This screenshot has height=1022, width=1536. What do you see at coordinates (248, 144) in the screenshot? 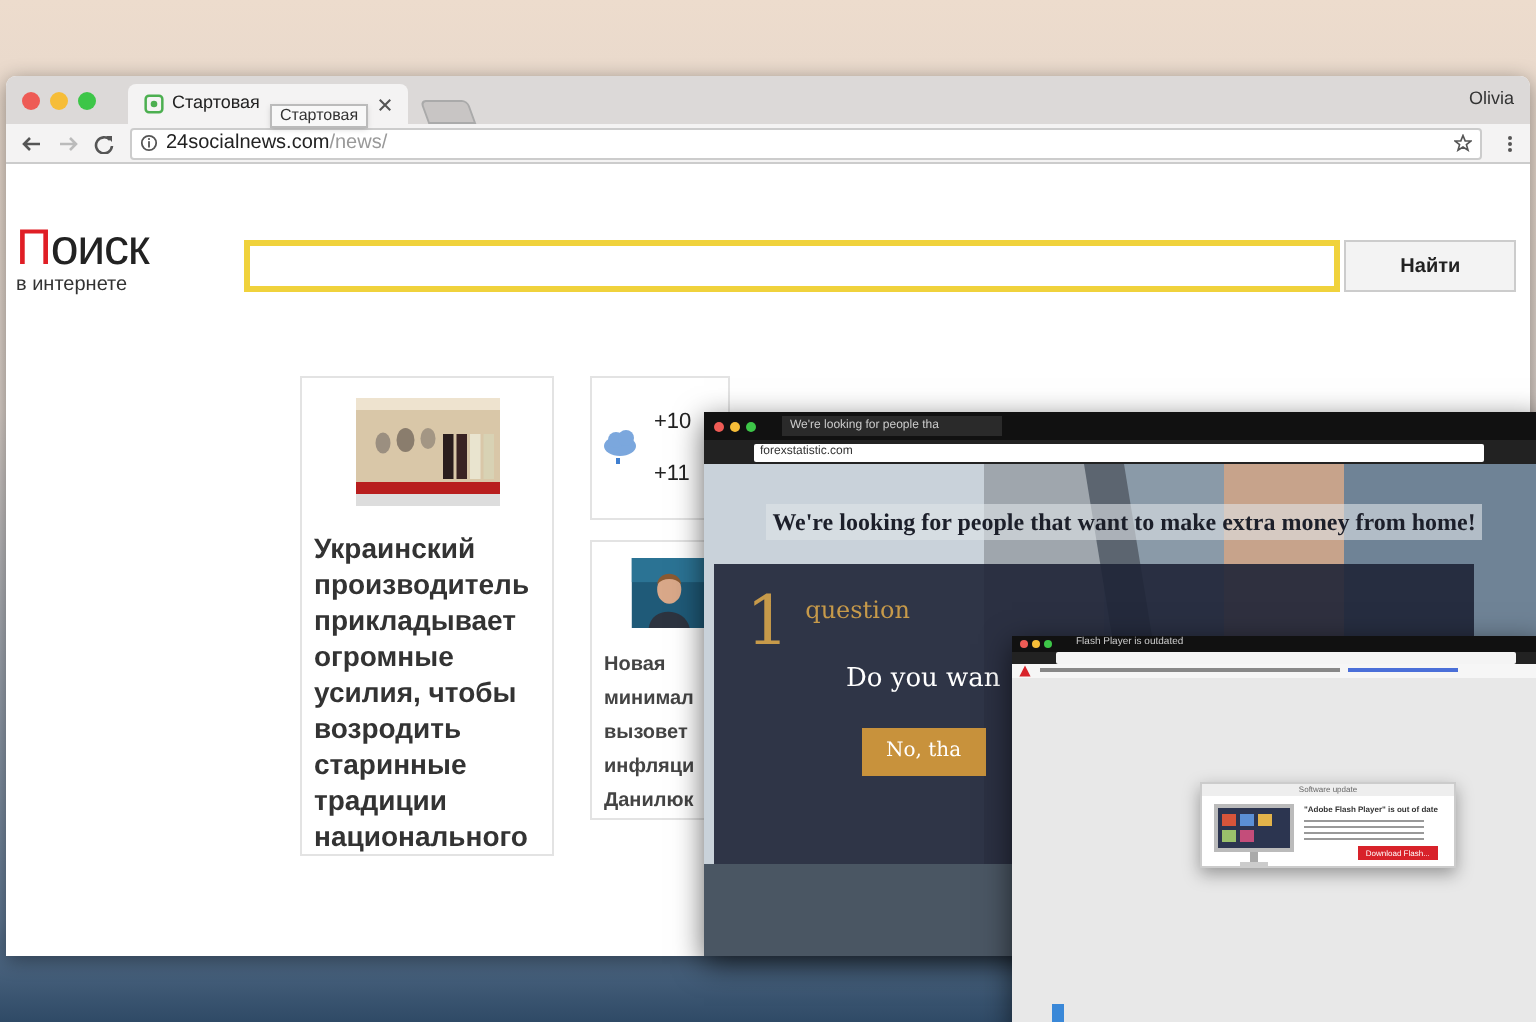
I see `url-host: 24socialnews.com` at bounding box center [248, 144].